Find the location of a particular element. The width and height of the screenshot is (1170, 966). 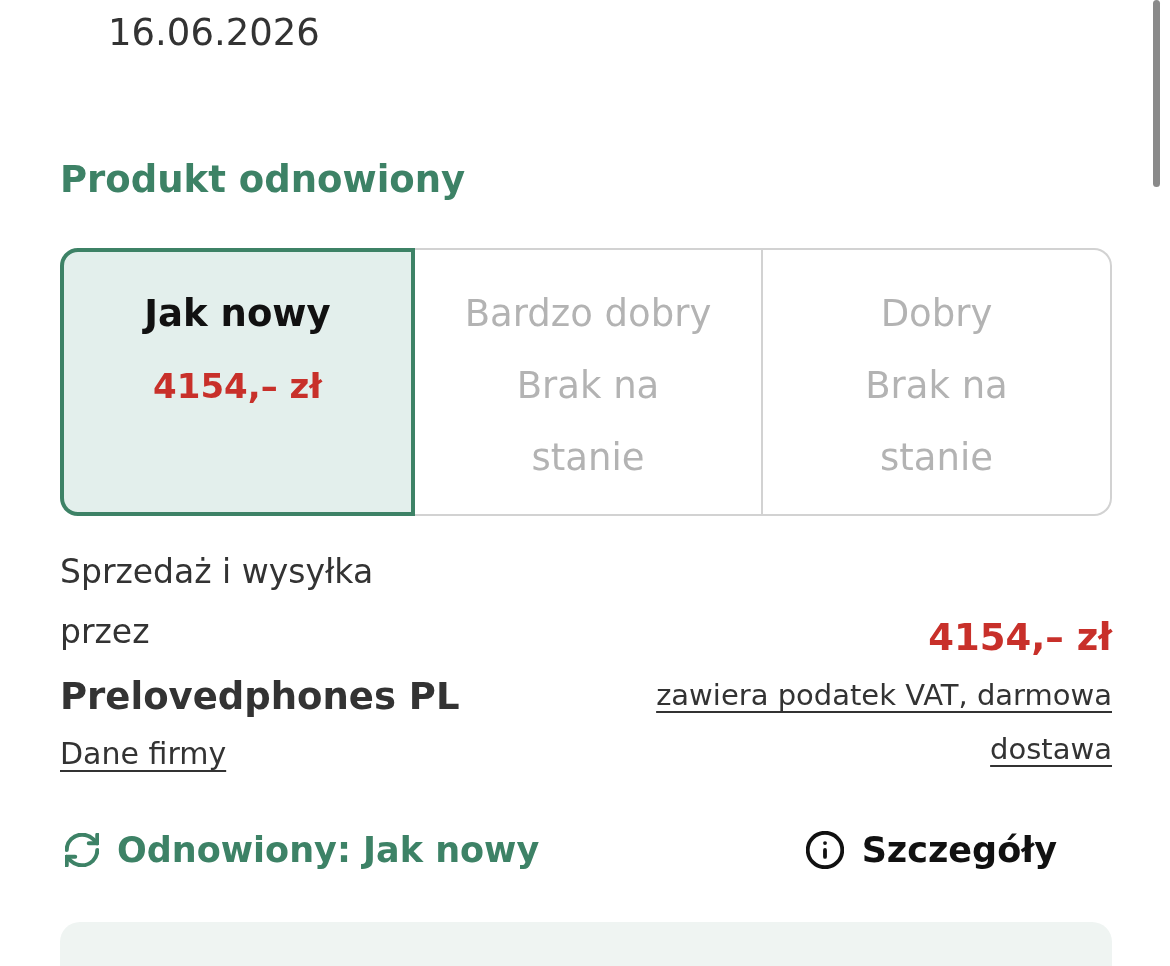

date-text: 16.06.2026 is located at coordinates (214, 33).